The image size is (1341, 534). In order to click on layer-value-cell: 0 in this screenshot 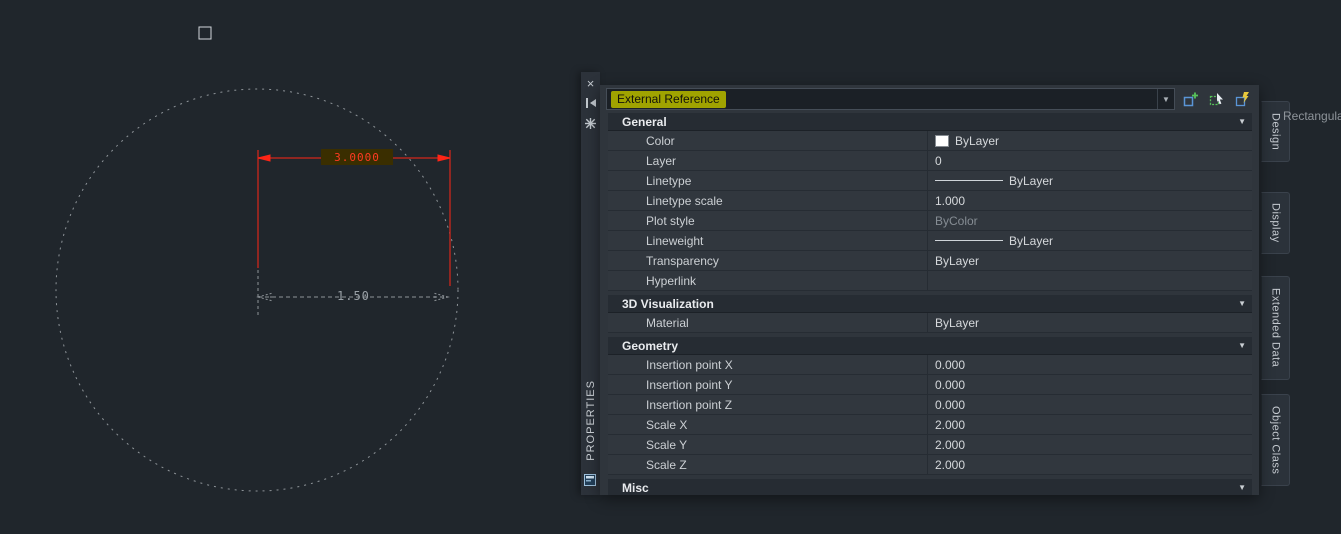, I will do `click(1090, 160)`.